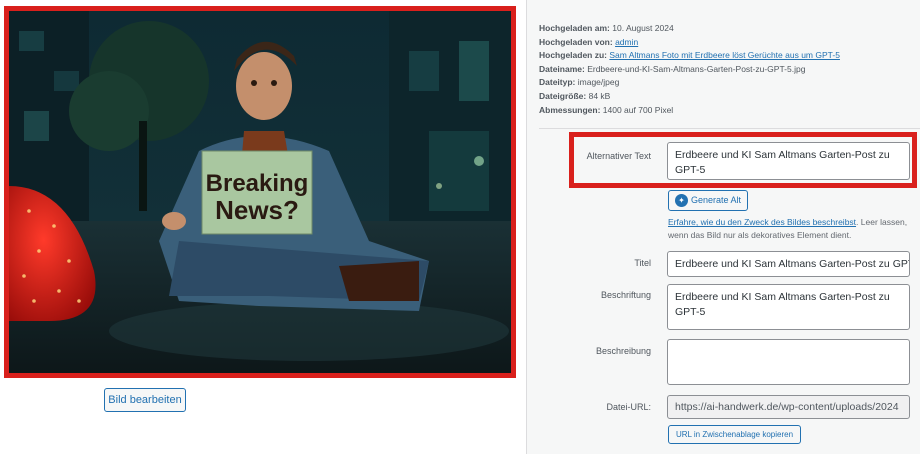  I want to click on sign-text-line1: Breaking, so click(257, 183).